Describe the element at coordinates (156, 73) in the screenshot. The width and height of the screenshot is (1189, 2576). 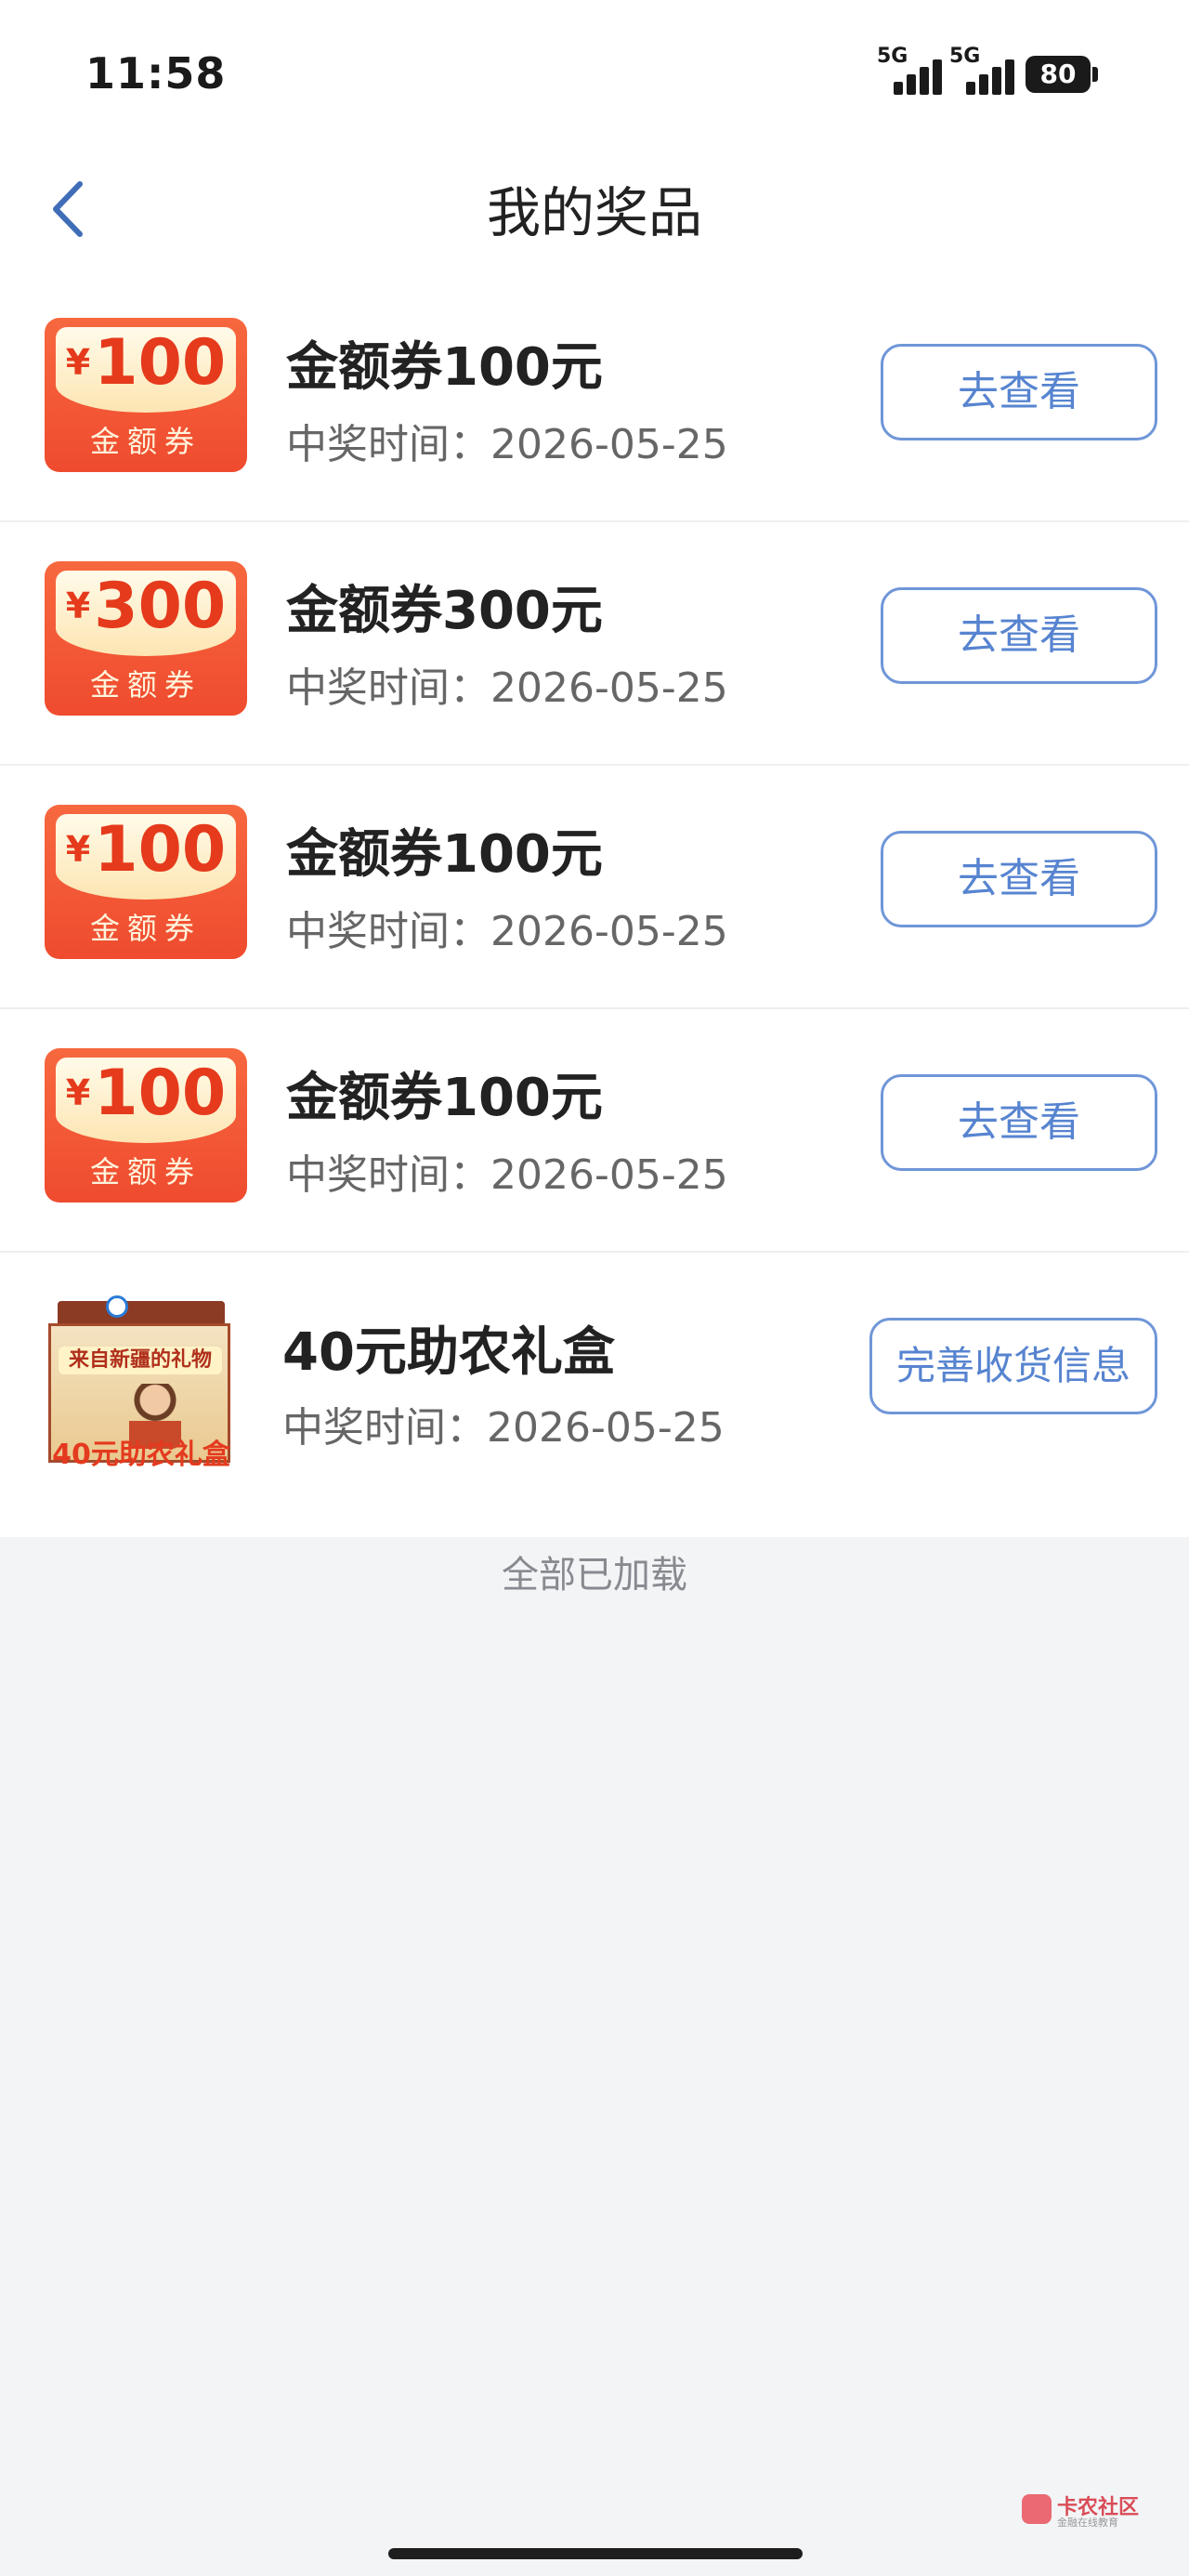
I see `status-time: 11:58` at that location.